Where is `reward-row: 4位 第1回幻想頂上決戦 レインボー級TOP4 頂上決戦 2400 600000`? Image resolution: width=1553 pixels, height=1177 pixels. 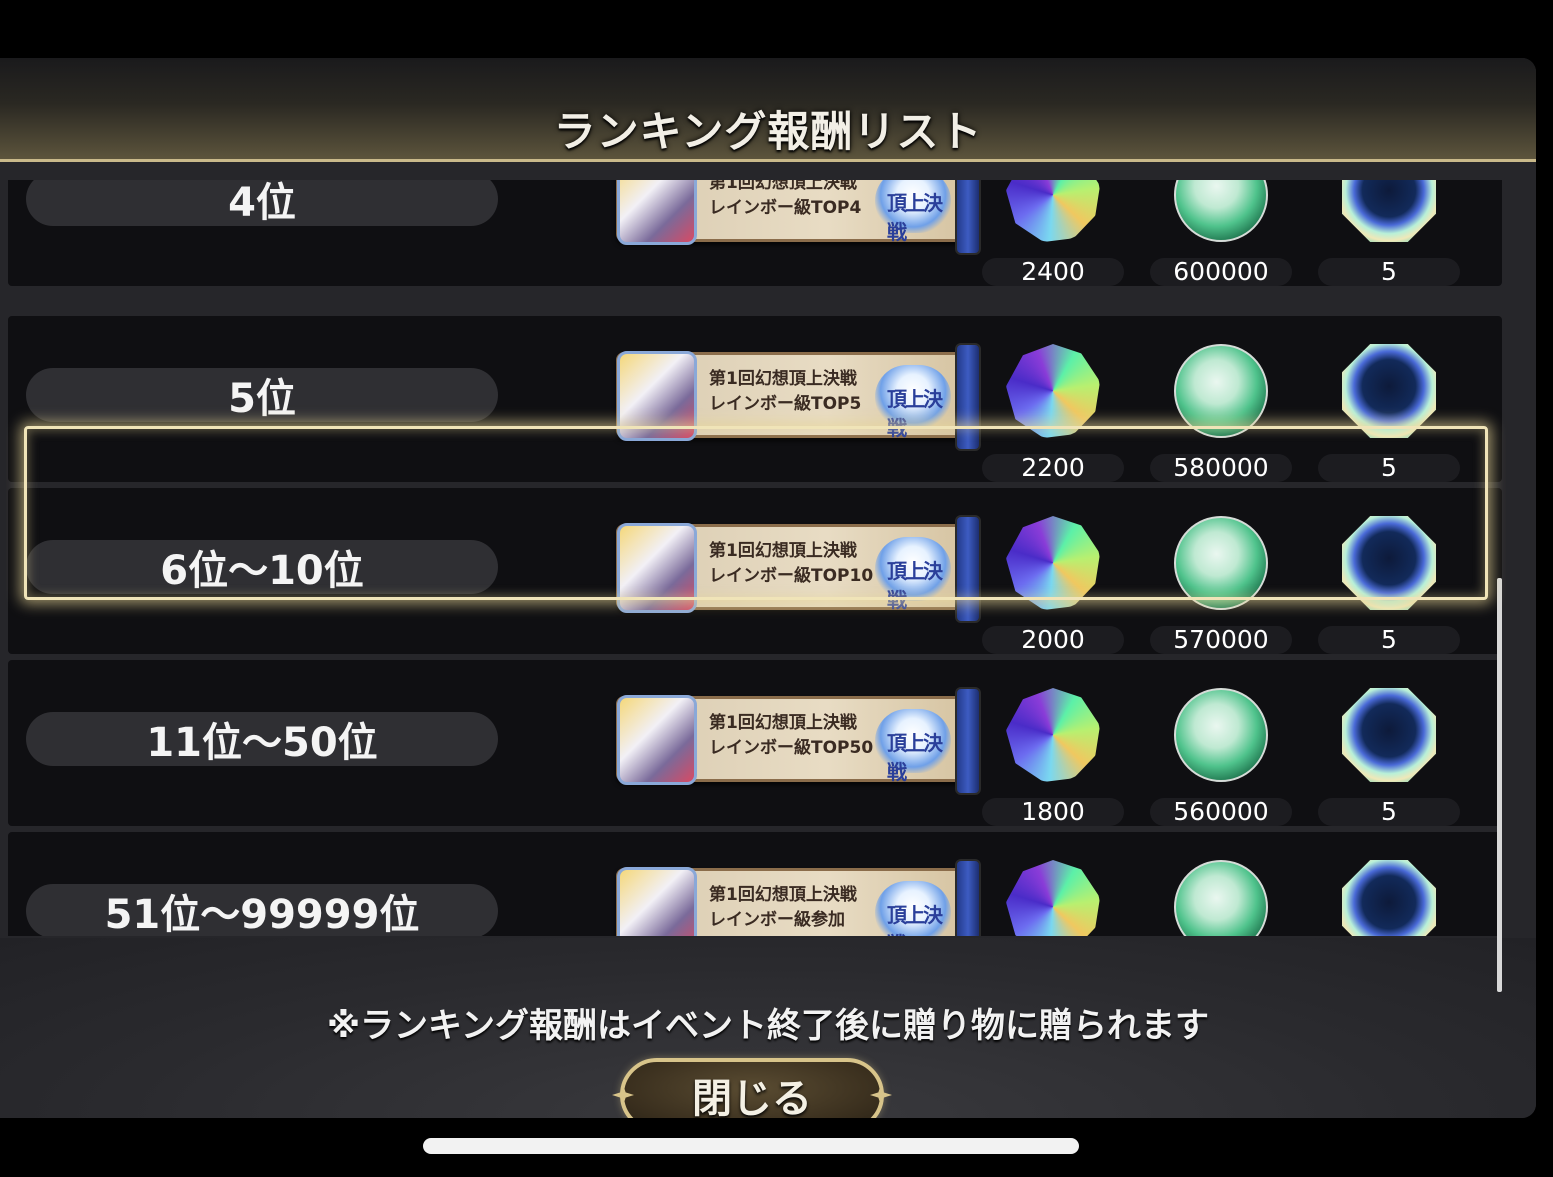 reward-row: 4位 第1回幻想頂上決戦 レインボー級TOP4 頂上決戦 2400 600000 is located at coordinates (755, 233).